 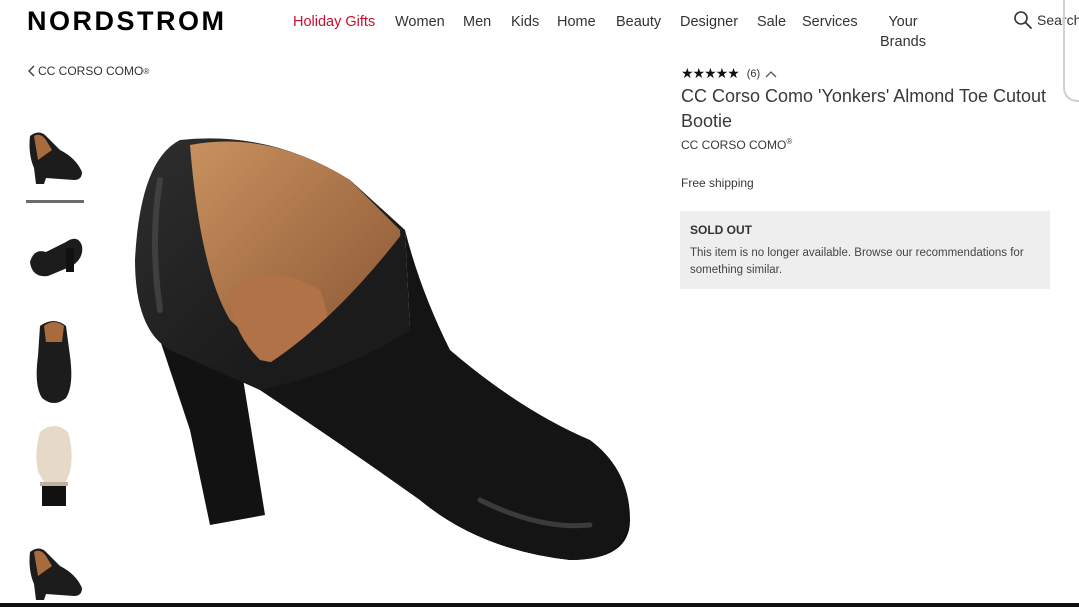 I want to click on breadcrumb: CC CORSO COMO ®, so click(x=87, y=71).